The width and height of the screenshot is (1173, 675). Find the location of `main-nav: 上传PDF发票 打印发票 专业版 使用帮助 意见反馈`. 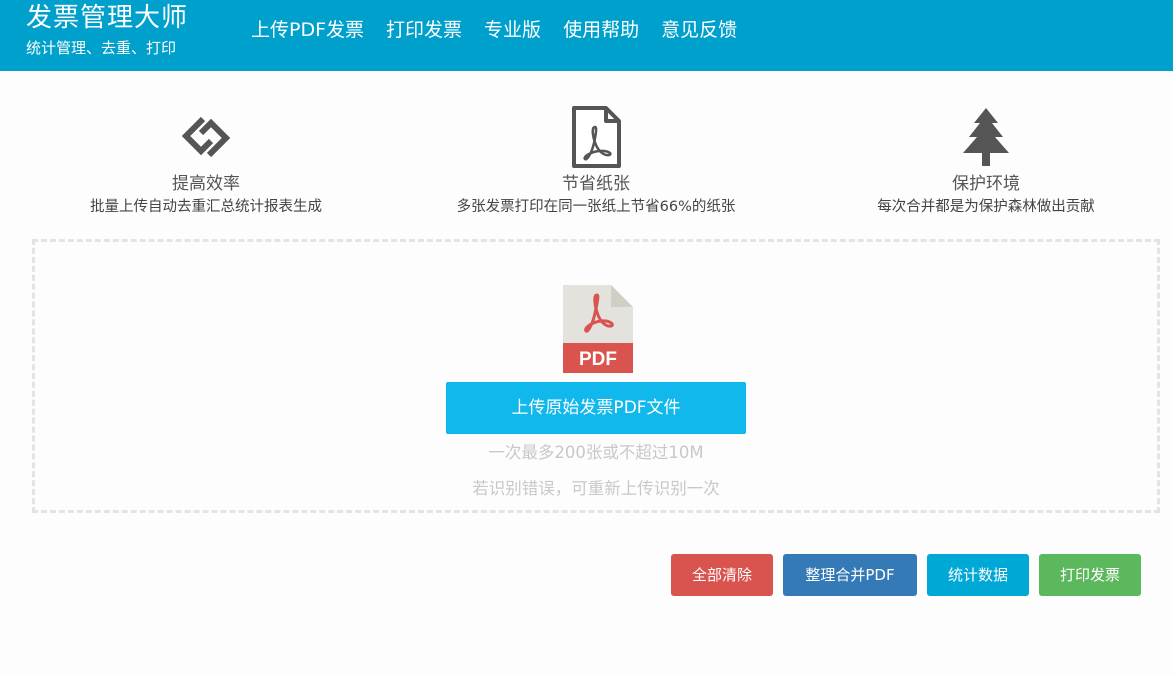

main-nav: 上传PDF发票 打印发票 专业版 使用帮助 意见反馈 is located at coordinates (494, 30).